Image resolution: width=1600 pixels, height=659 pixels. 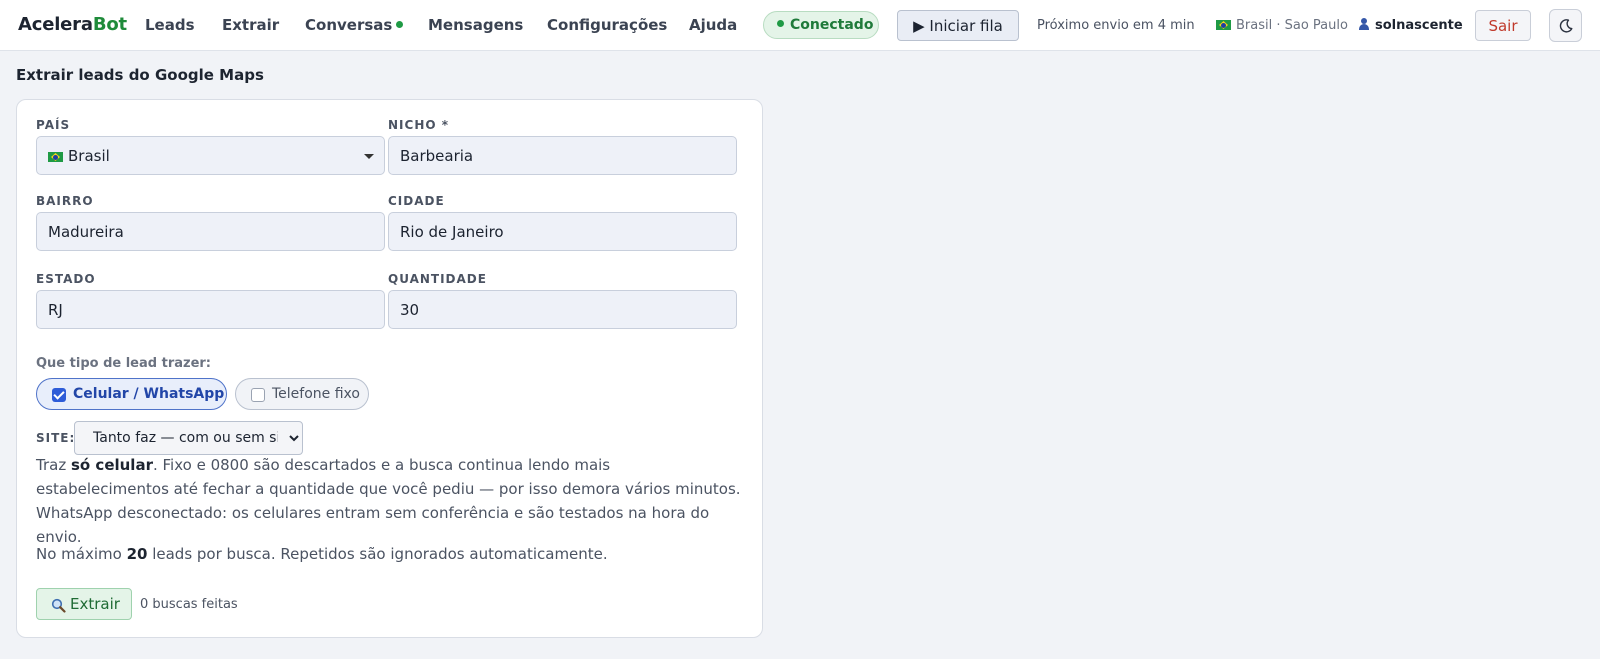 I want to click on locale-label: Brasil · Sao Paulo, so click(x=1292, y=25).